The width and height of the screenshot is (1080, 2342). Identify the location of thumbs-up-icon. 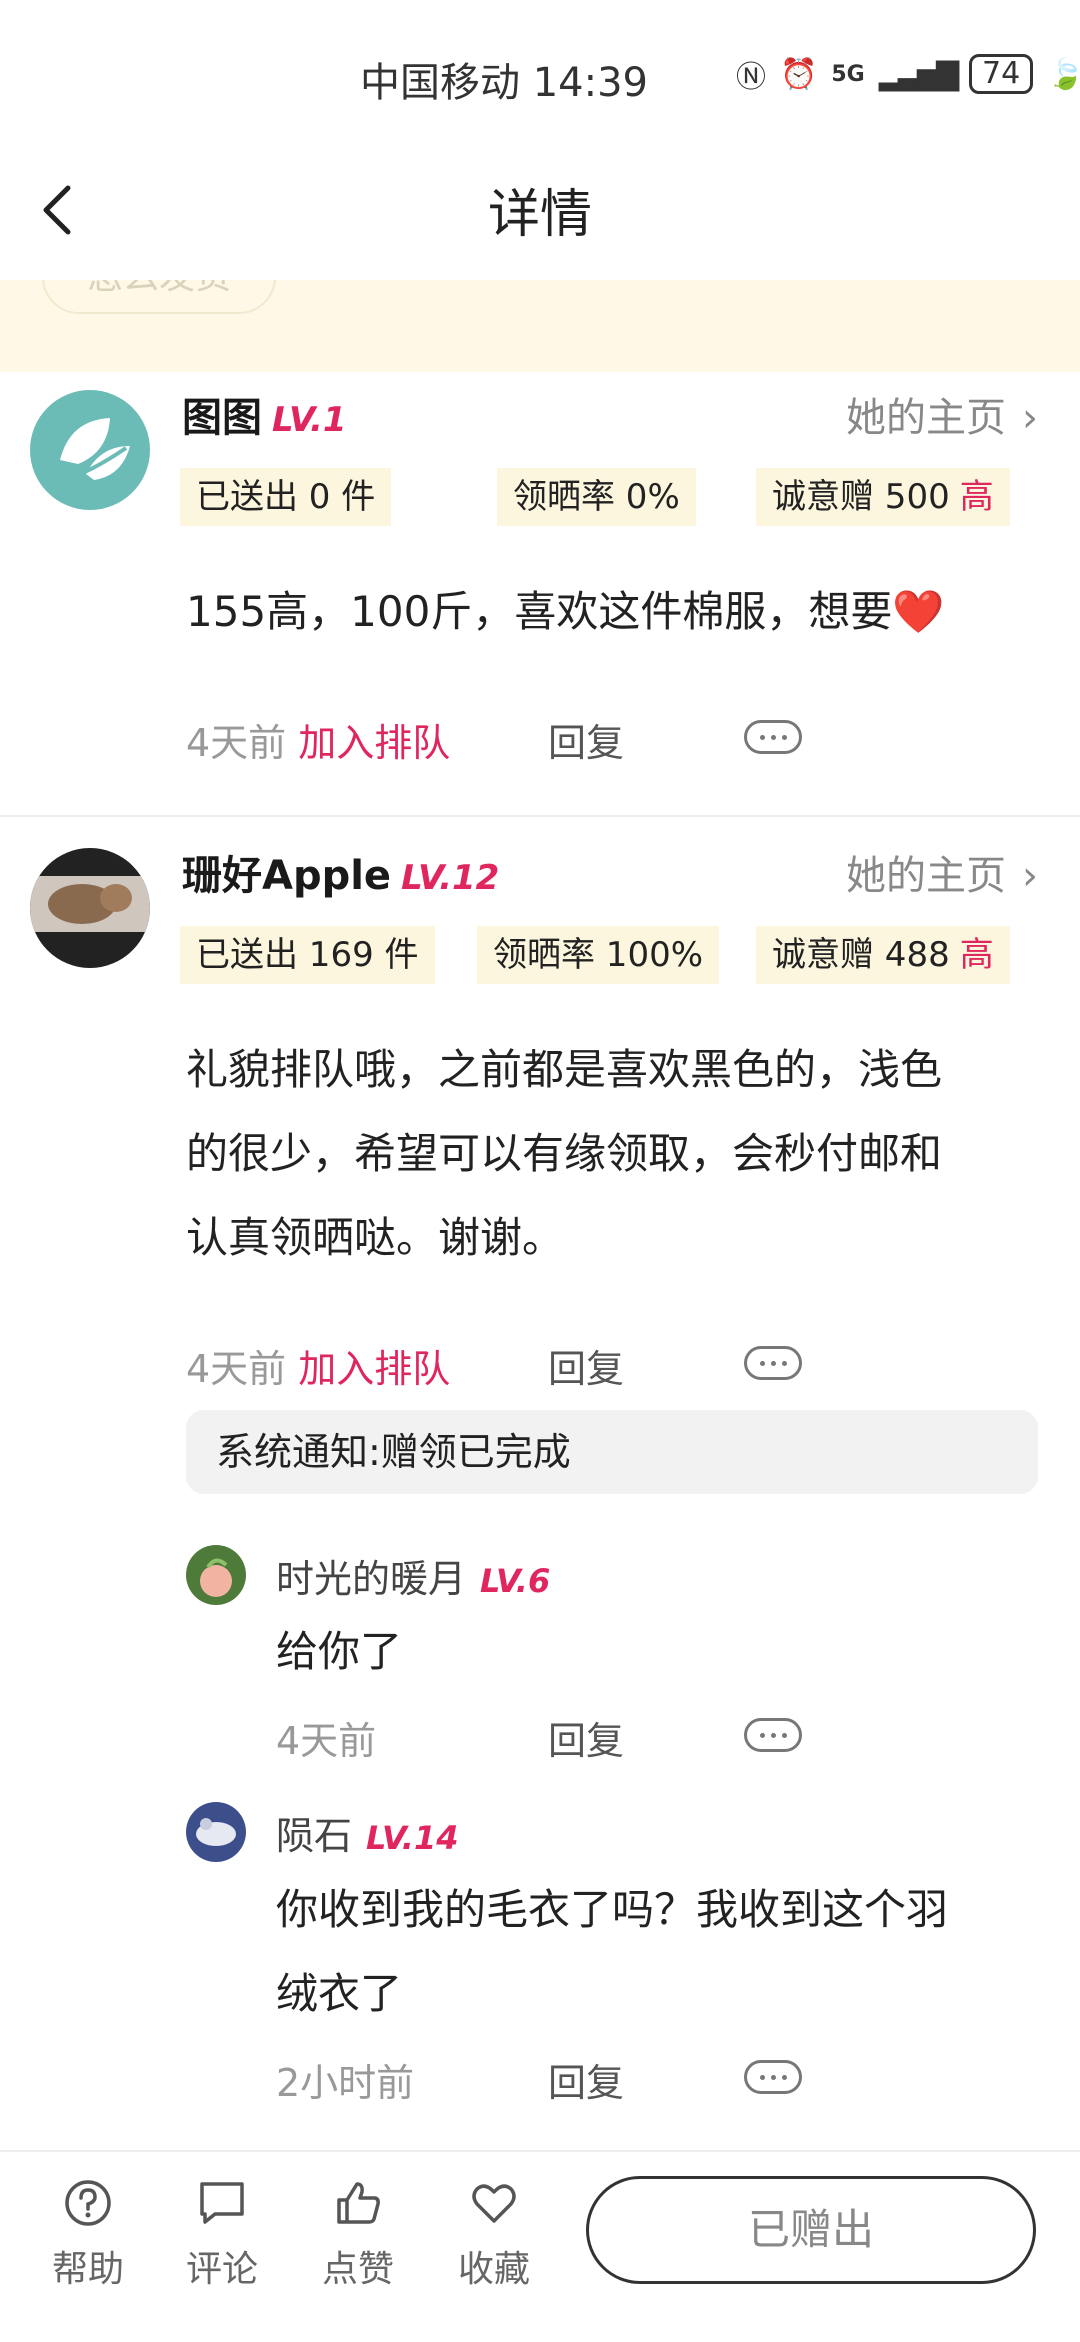
(358, 2203).